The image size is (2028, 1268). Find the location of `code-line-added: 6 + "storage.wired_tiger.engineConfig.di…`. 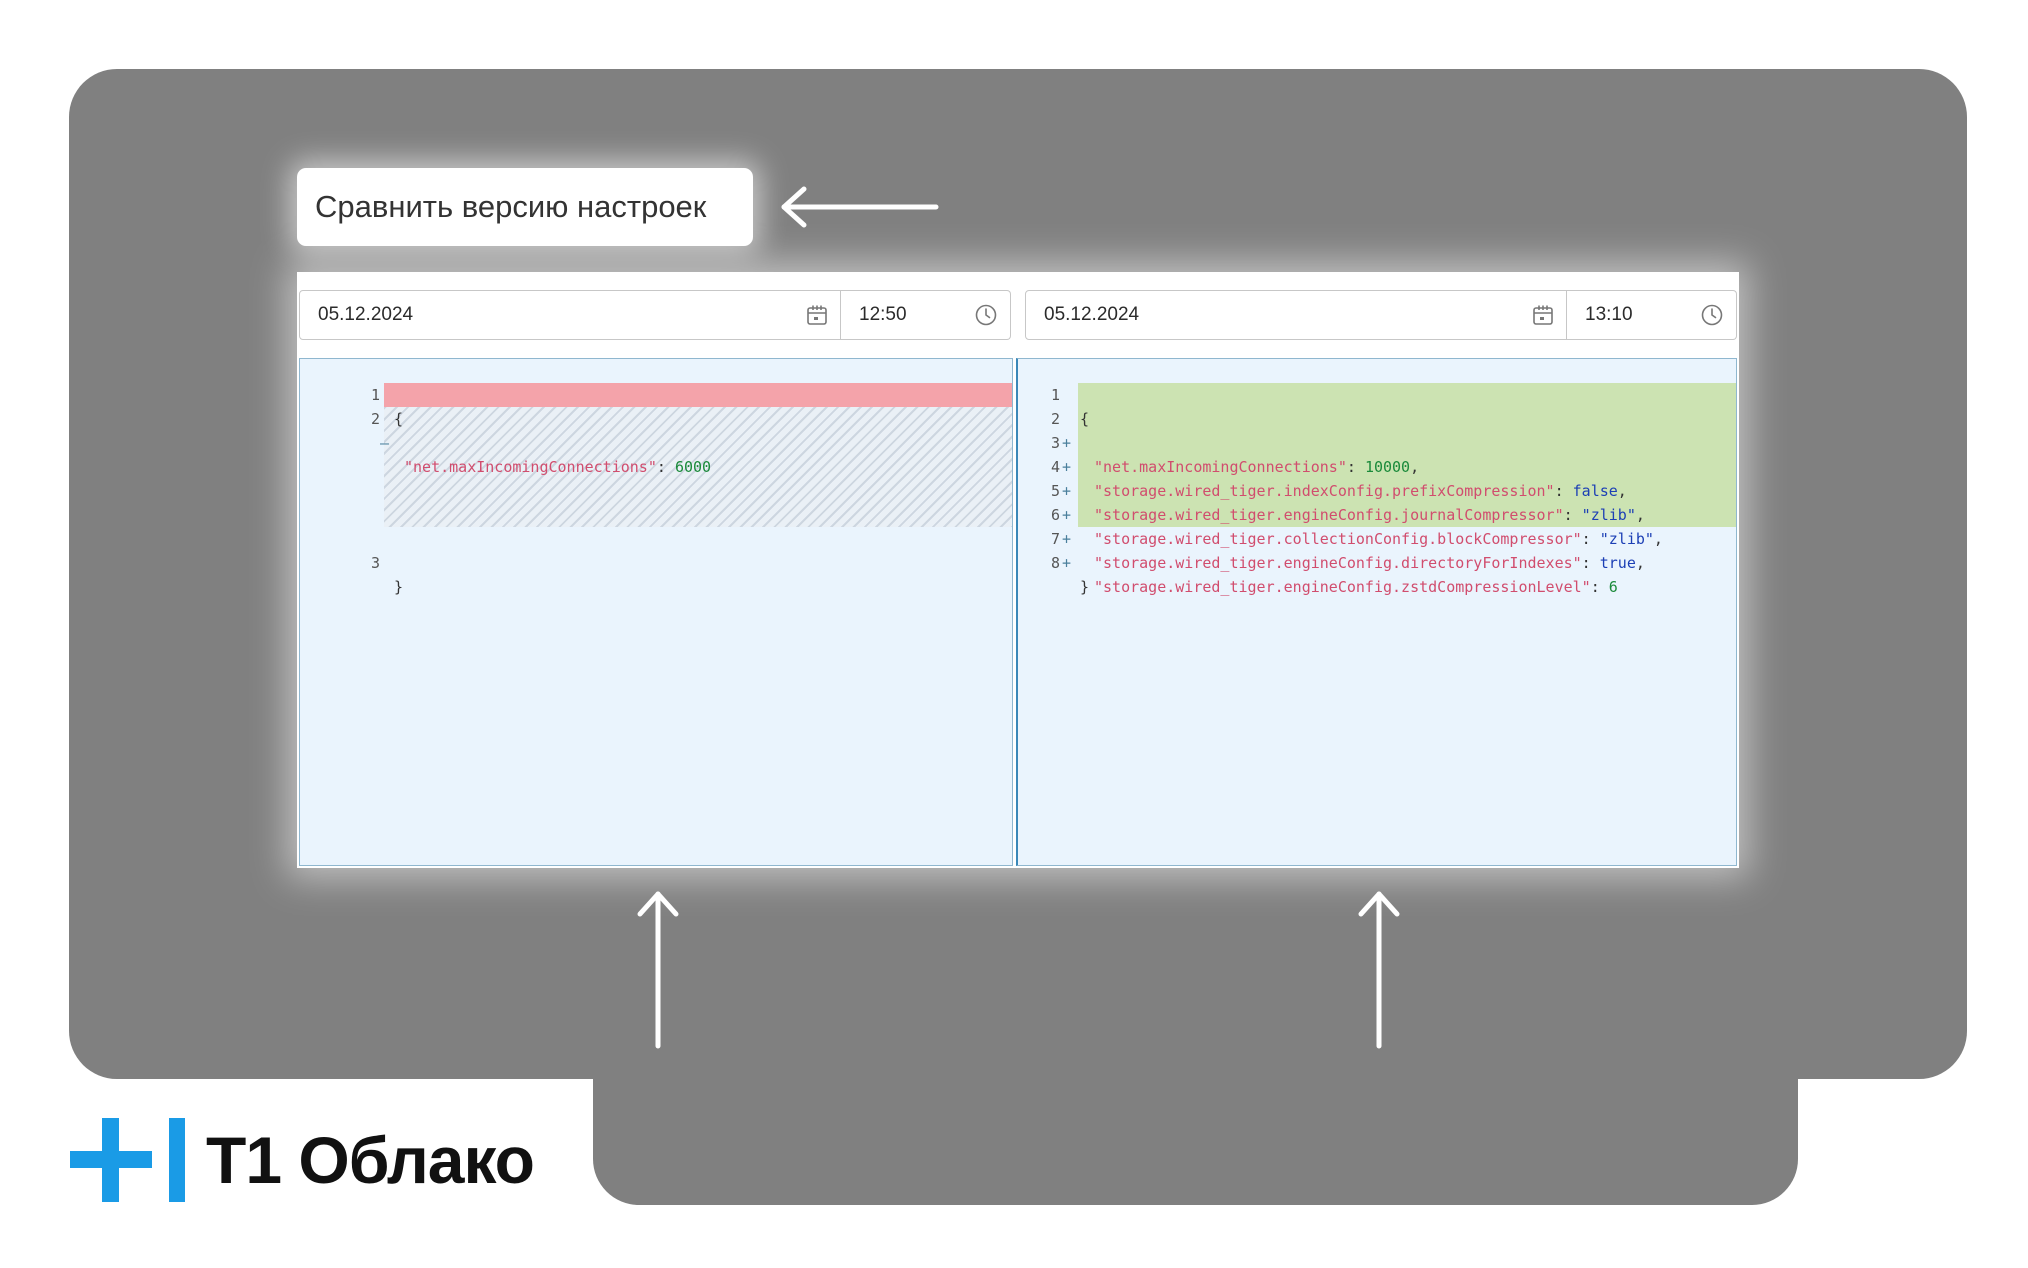

code-line-added: 6 + "storage.wired_tiger.engineConfig.di… is located at coordinates (1331, 525).